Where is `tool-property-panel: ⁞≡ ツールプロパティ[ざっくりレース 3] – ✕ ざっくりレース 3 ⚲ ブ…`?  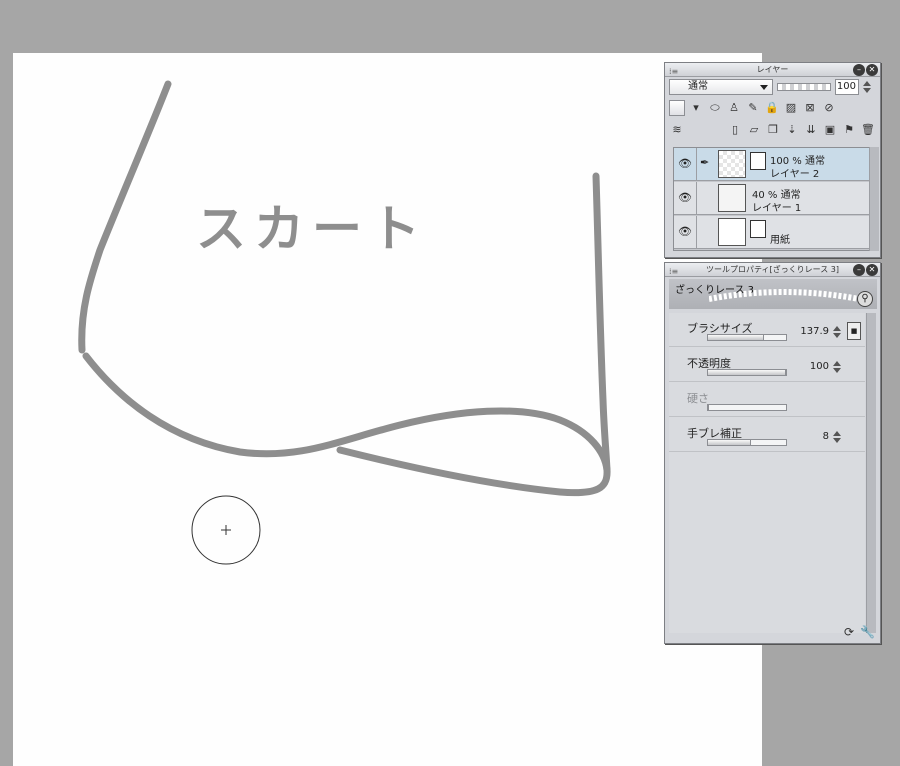
tool-property-panel: ⁞≡ ツールプロパティ[ざっくりレース 3] – ✕ ざっくりレース 3 ⚲ ブ… is located at coordinates (772, 453).